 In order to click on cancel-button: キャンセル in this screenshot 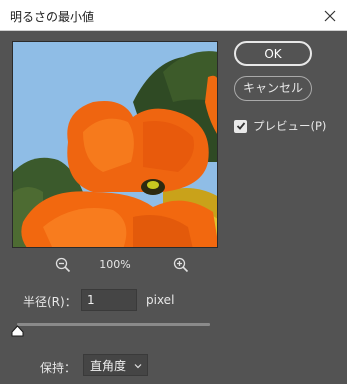, I will do `click(273, 88)`.